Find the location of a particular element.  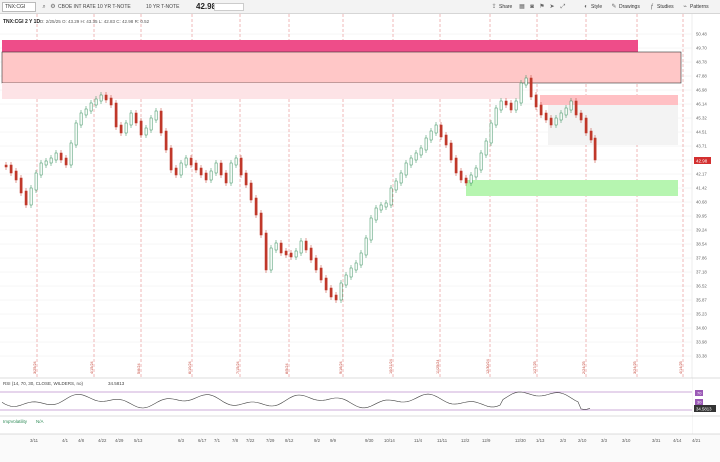

price-label: 47.88 is located at coordinates (701, 76).